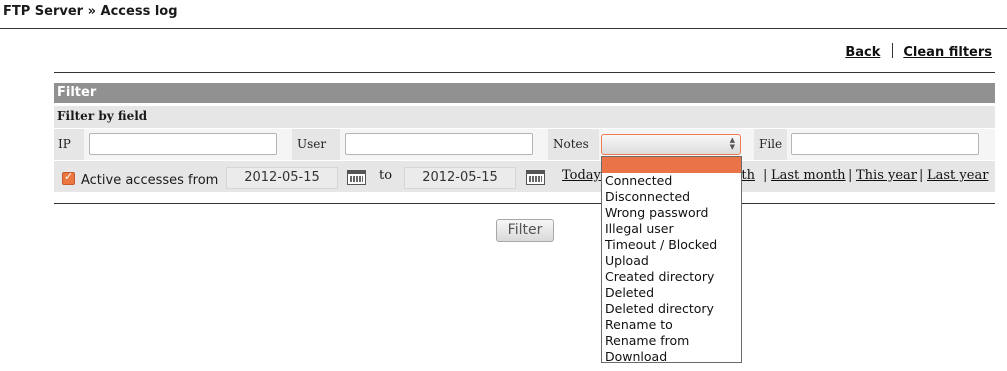 Image resolution: width=1007 pixels, height=371 pixels. I want to click on top-links: Back Clean filters, so click(918, 51).